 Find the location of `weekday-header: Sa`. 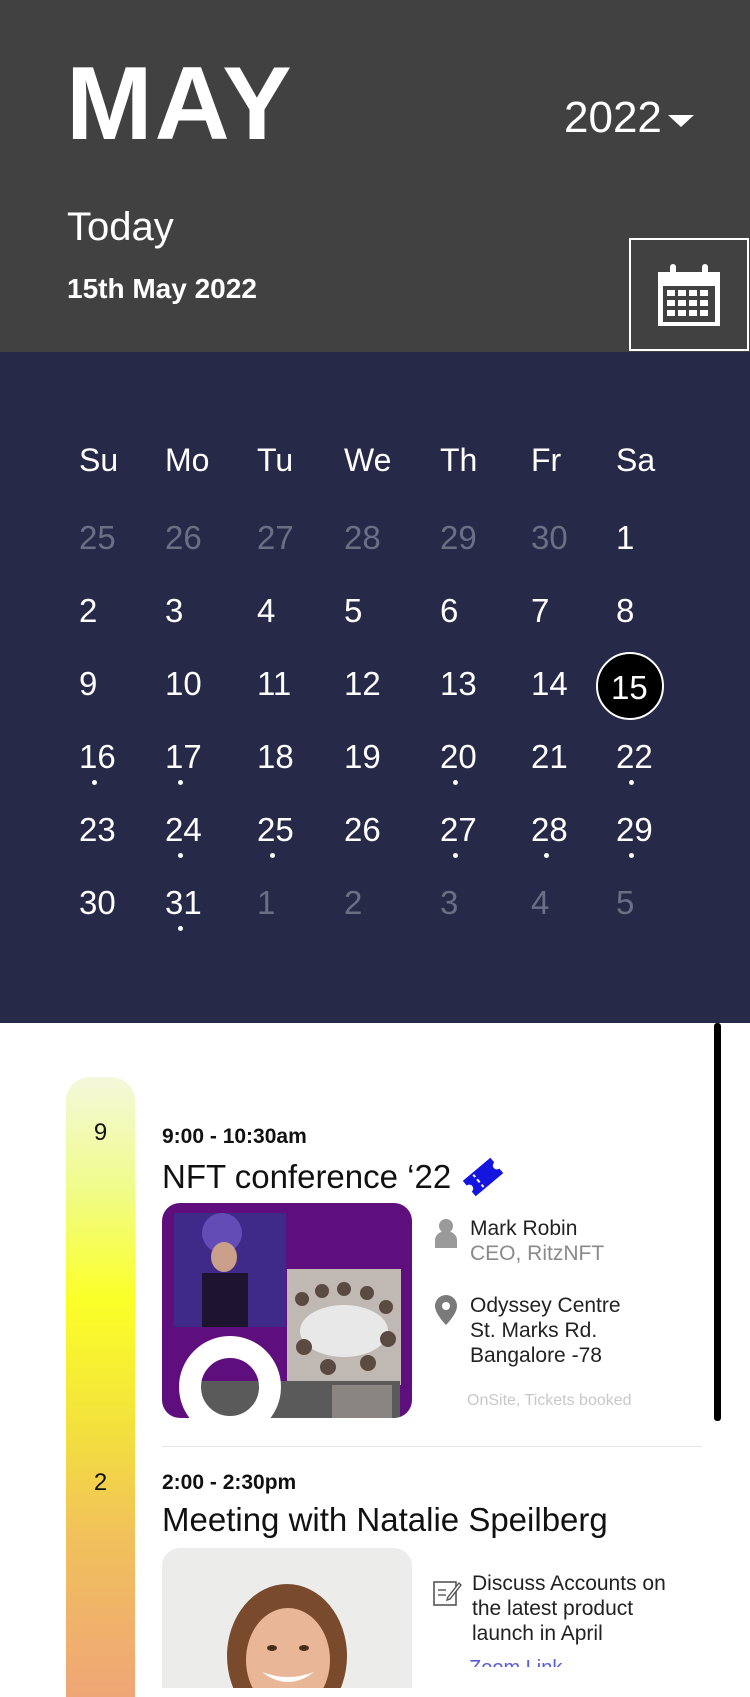

weekday-header: Sa is located at coordinates (636, 460).